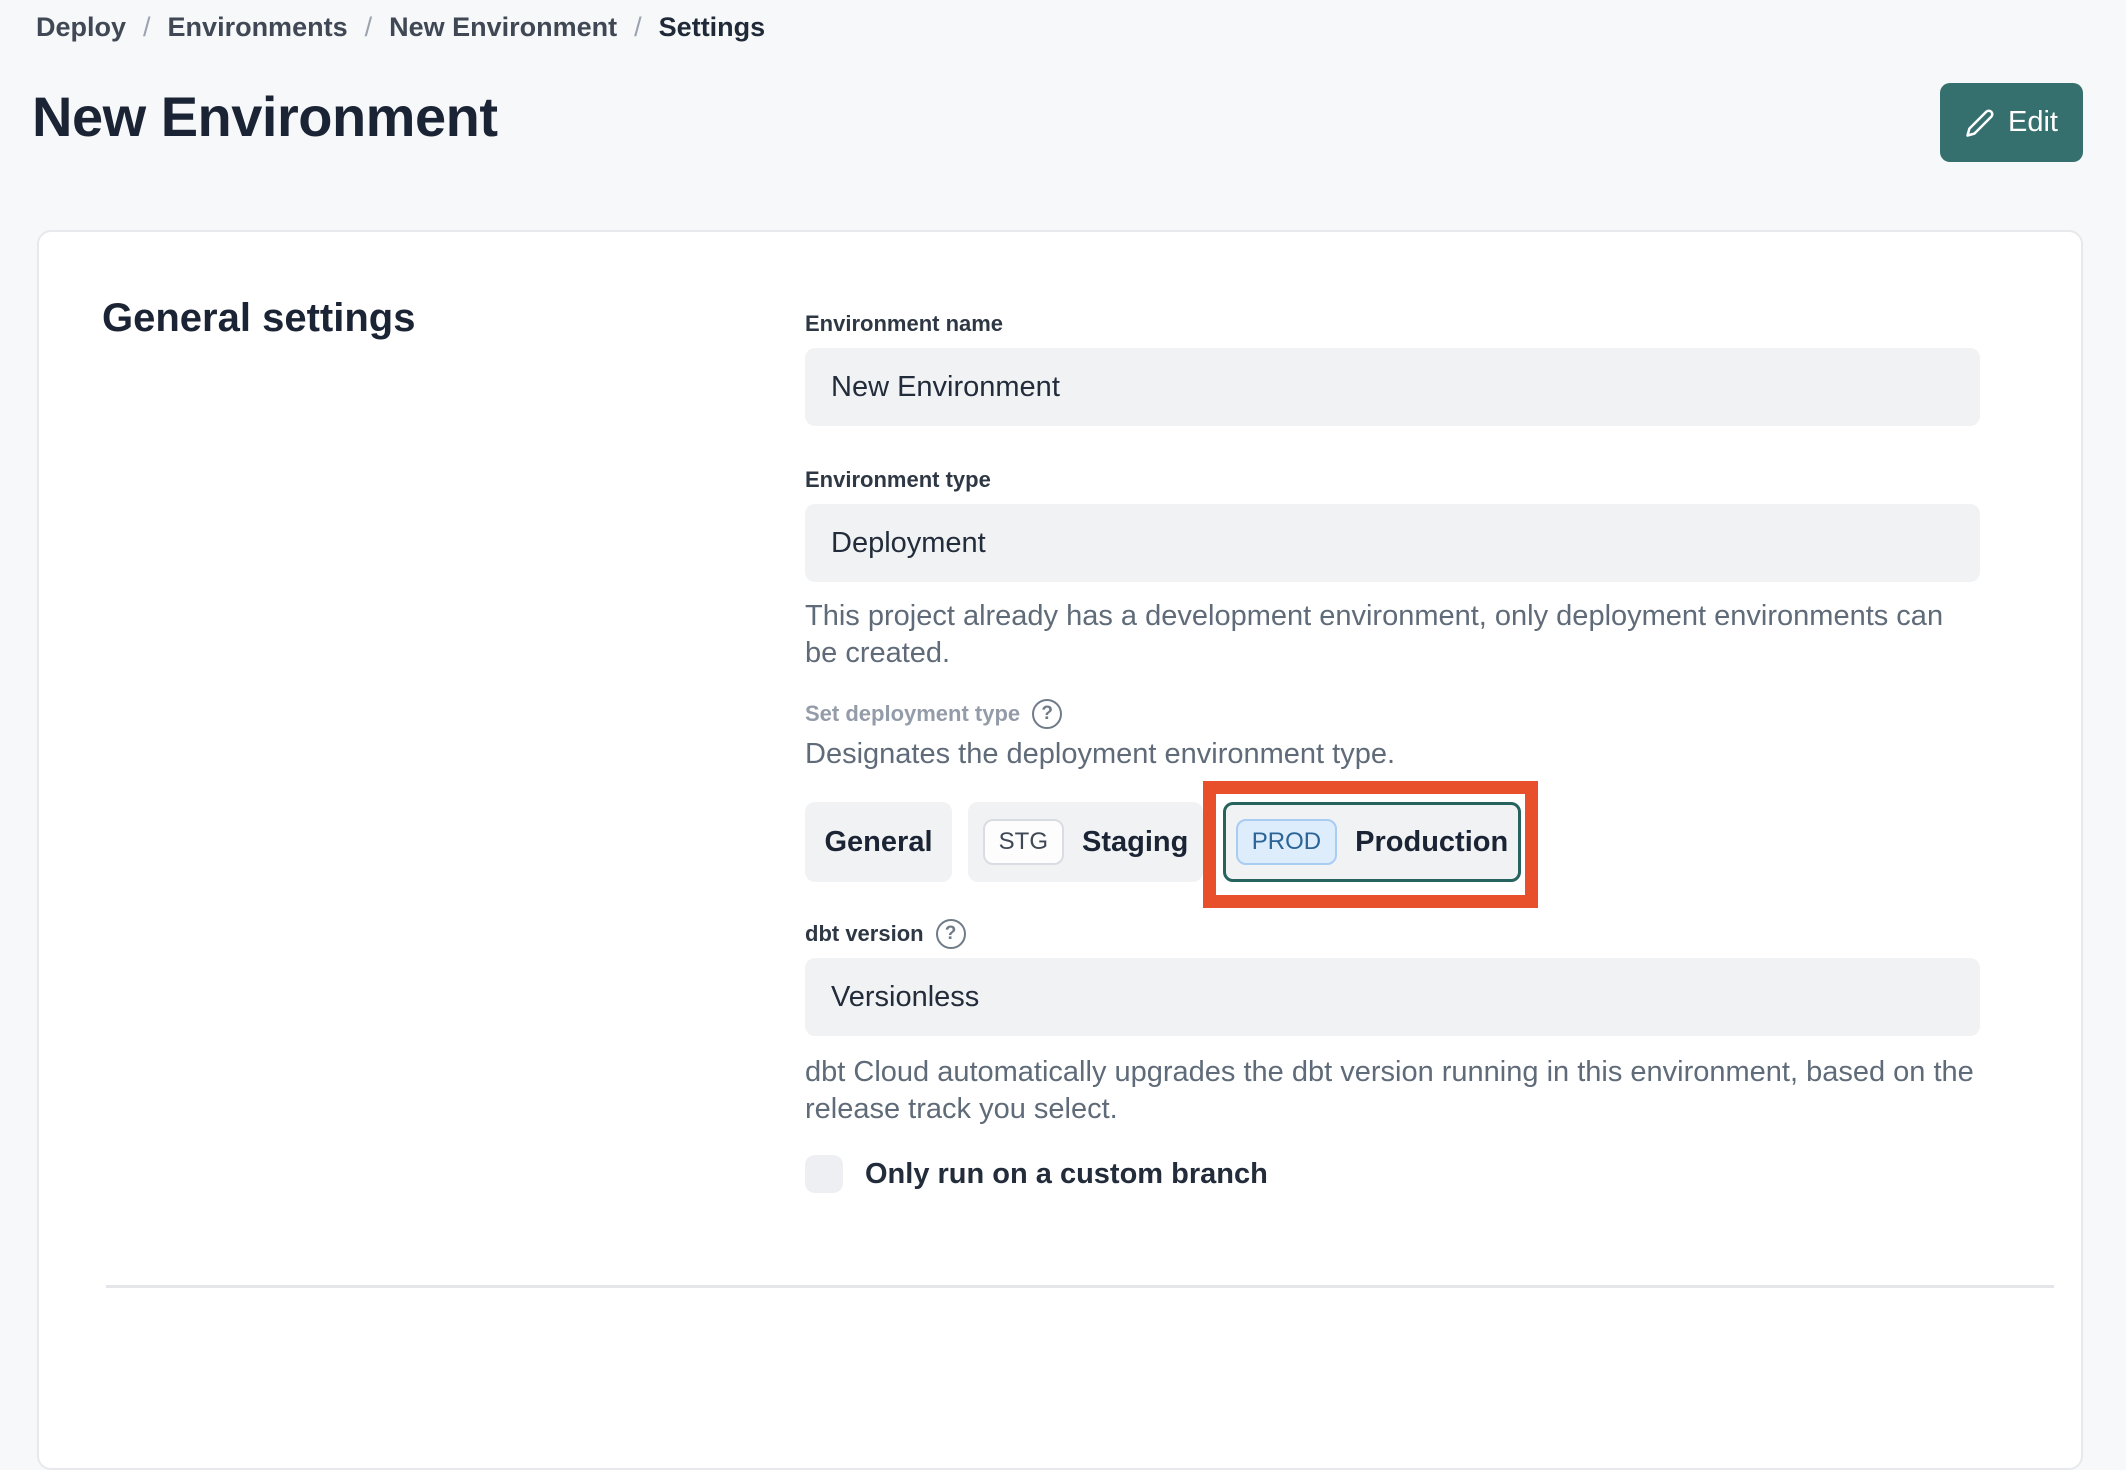  I want to click on production-option-label: Production, so click(1432, 841).